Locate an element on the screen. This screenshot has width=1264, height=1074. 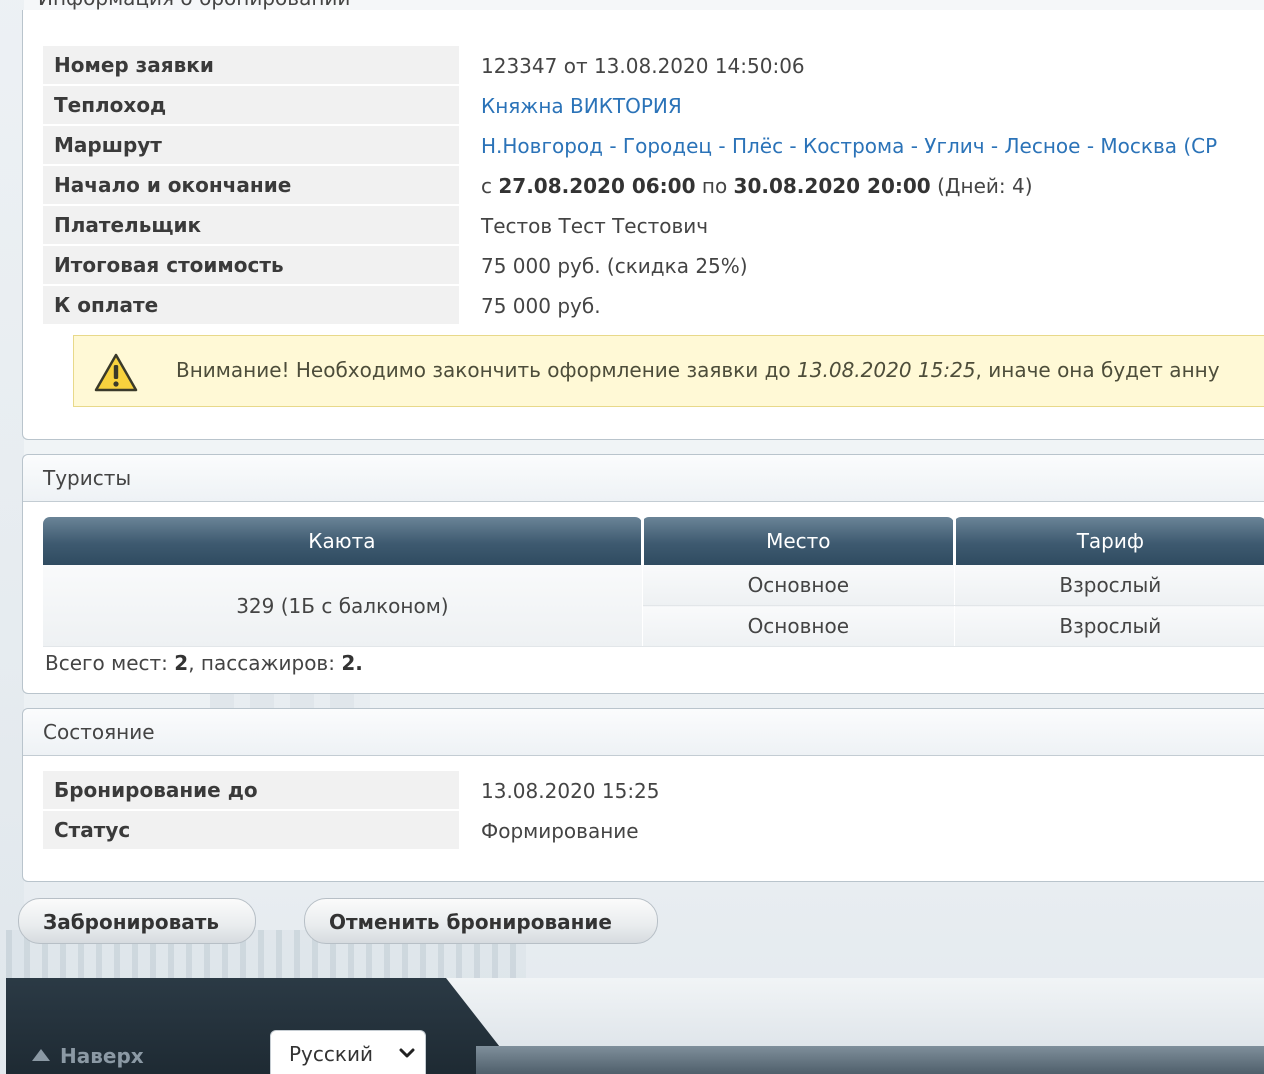
info-label: Номер заявки is located at coordinates (251, 66).